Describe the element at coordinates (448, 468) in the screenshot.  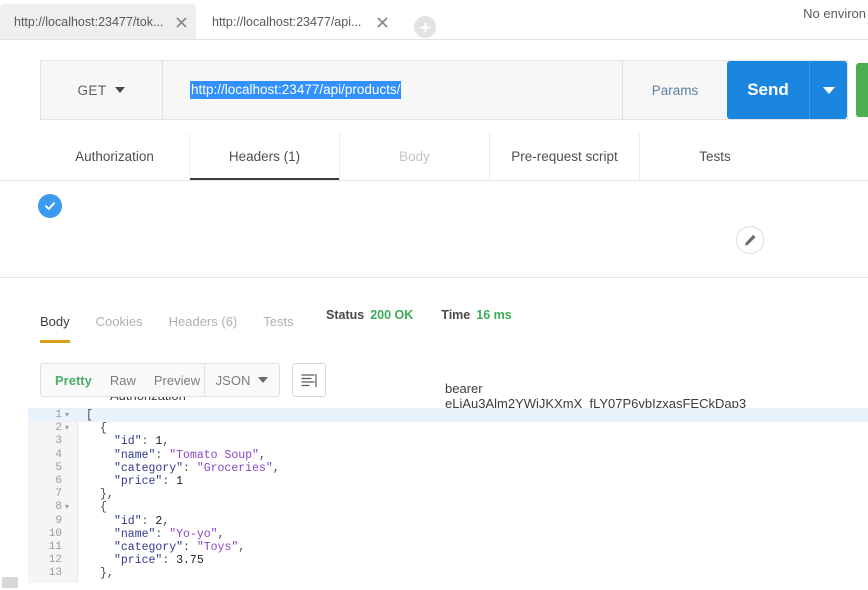
I see `code-line: 5 "category": "Groceries",` at that location.